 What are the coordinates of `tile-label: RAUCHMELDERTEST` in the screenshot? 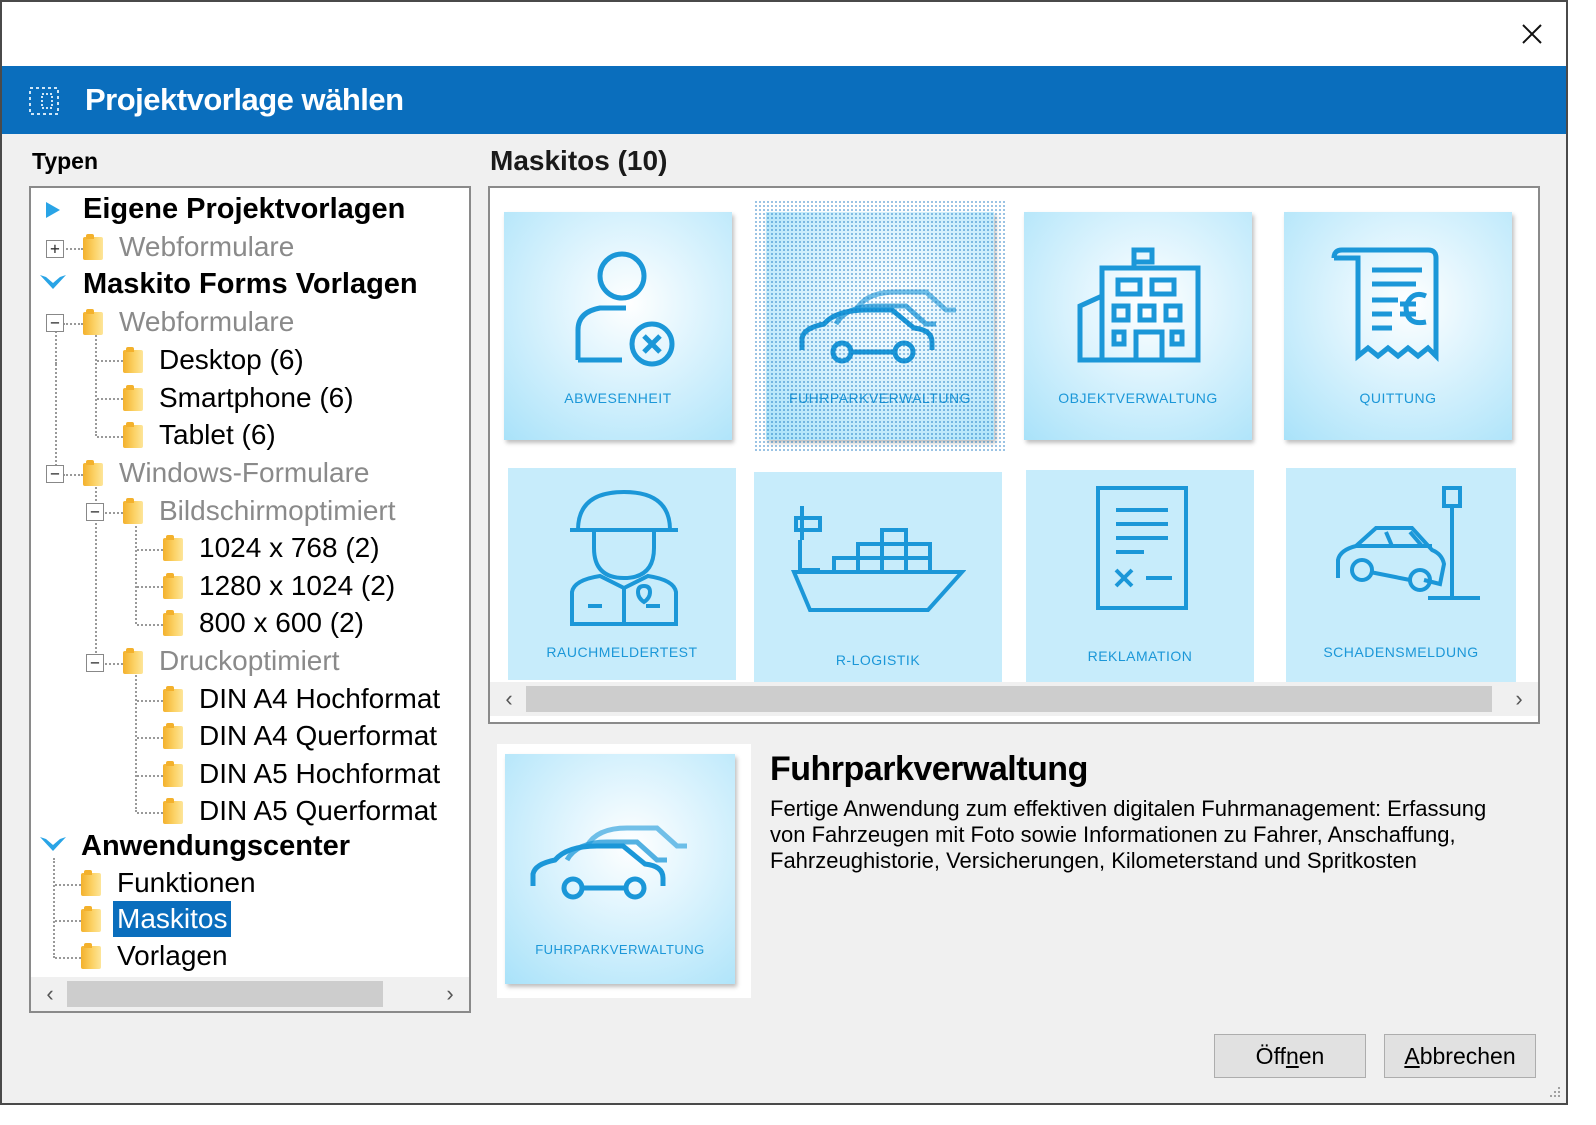 It's located at (622, 652).